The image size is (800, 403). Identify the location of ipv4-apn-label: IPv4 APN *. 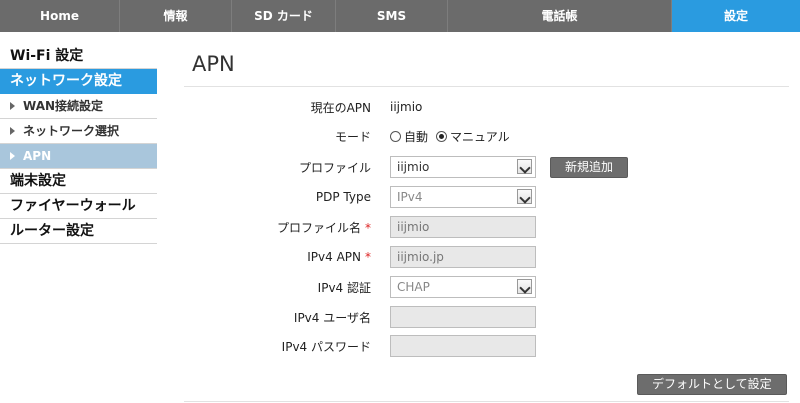
(339, 257).